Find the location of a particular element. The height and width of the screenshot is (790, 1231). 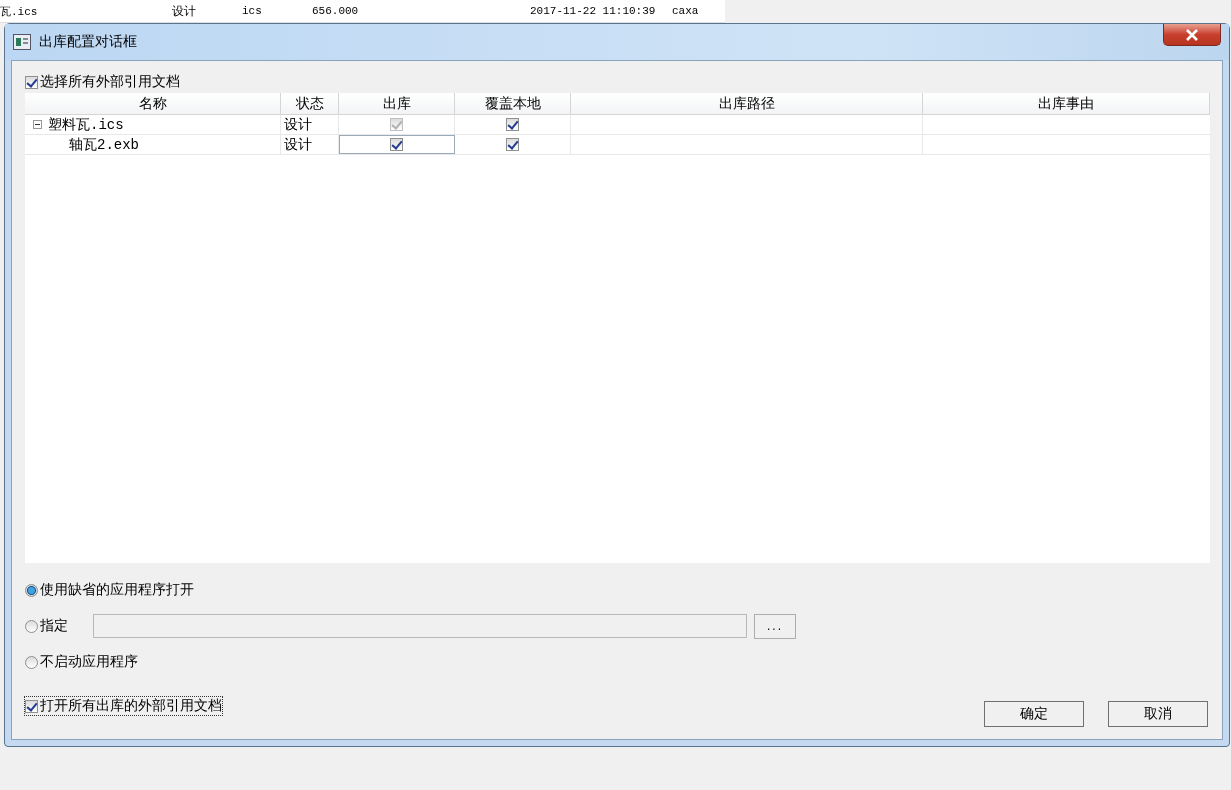

background-table-cell-text: 设计 is located at coordinates (184, 11).